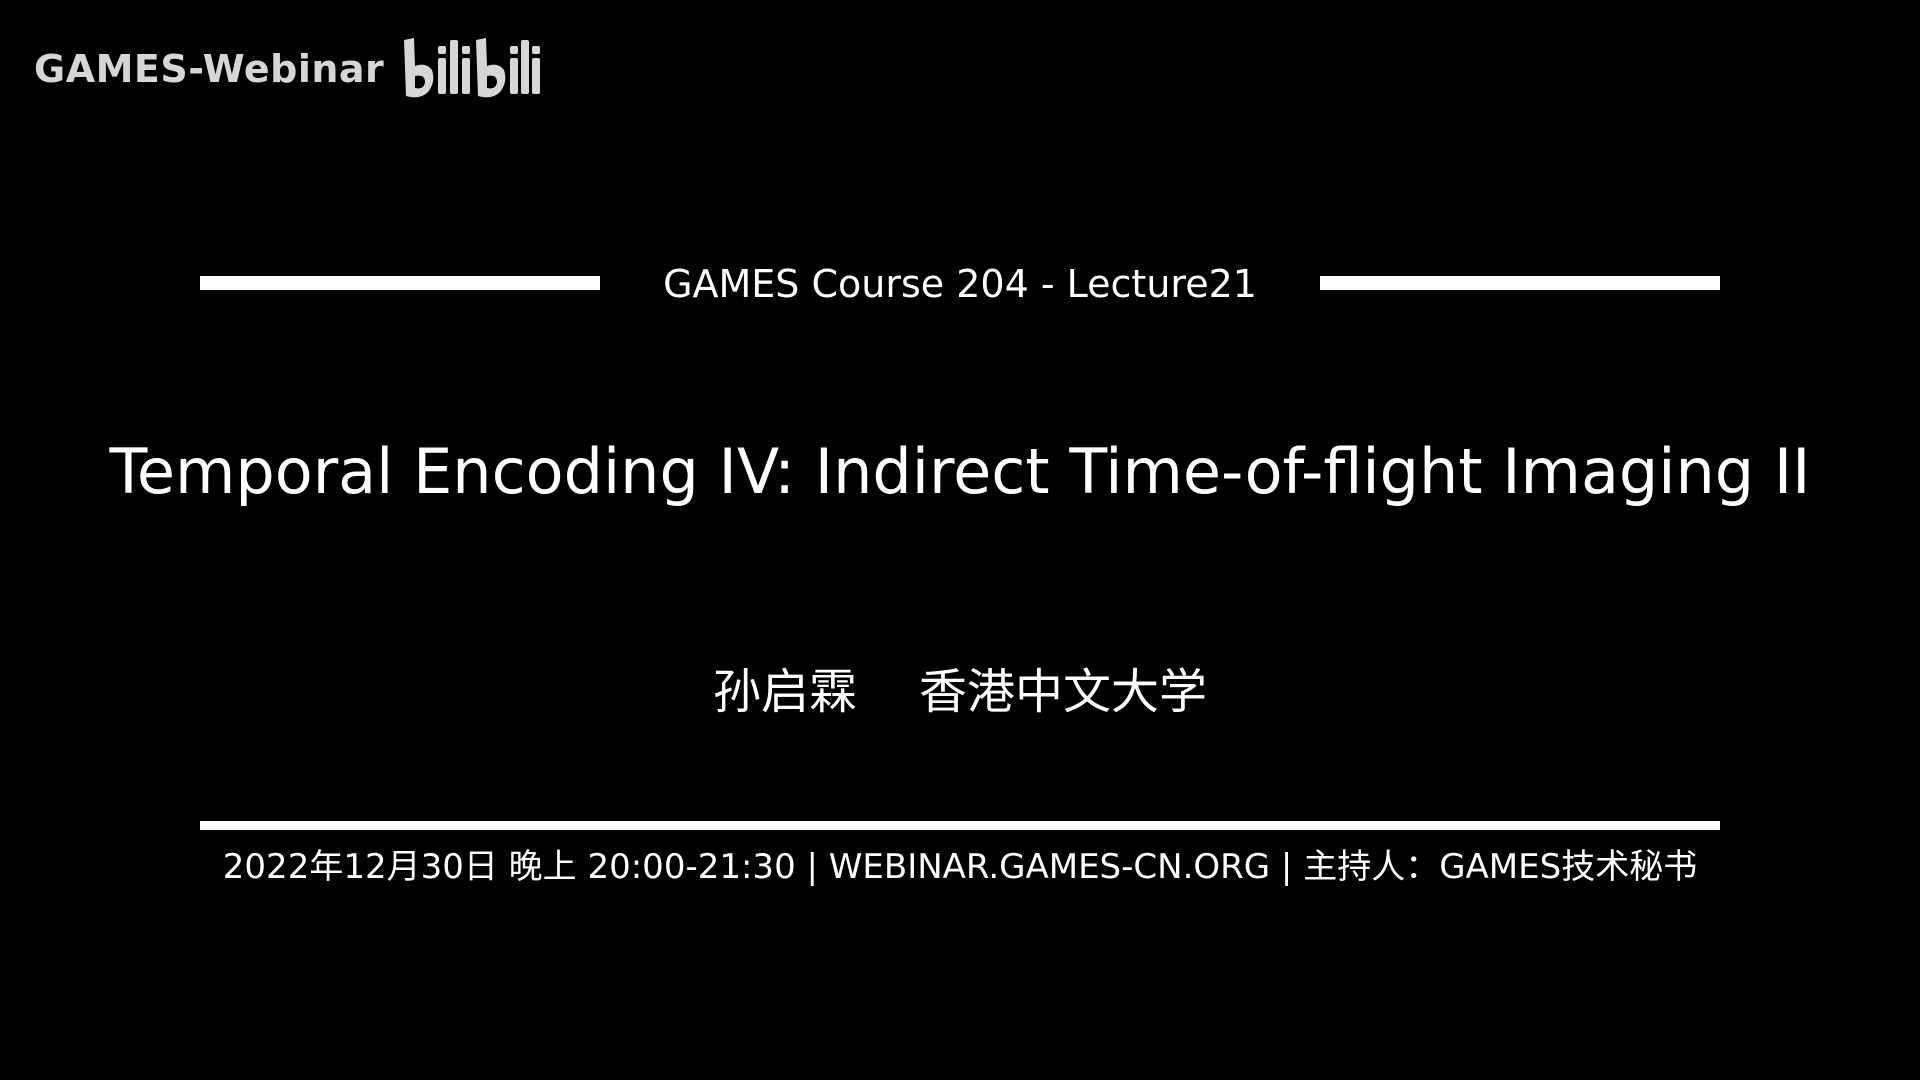 This screenshot has width=1920, height=1080. What do you see at coordinates (472, 68) in the screenshot?
I see `bilibili-logo-icon` at bounding box center [472, 68].